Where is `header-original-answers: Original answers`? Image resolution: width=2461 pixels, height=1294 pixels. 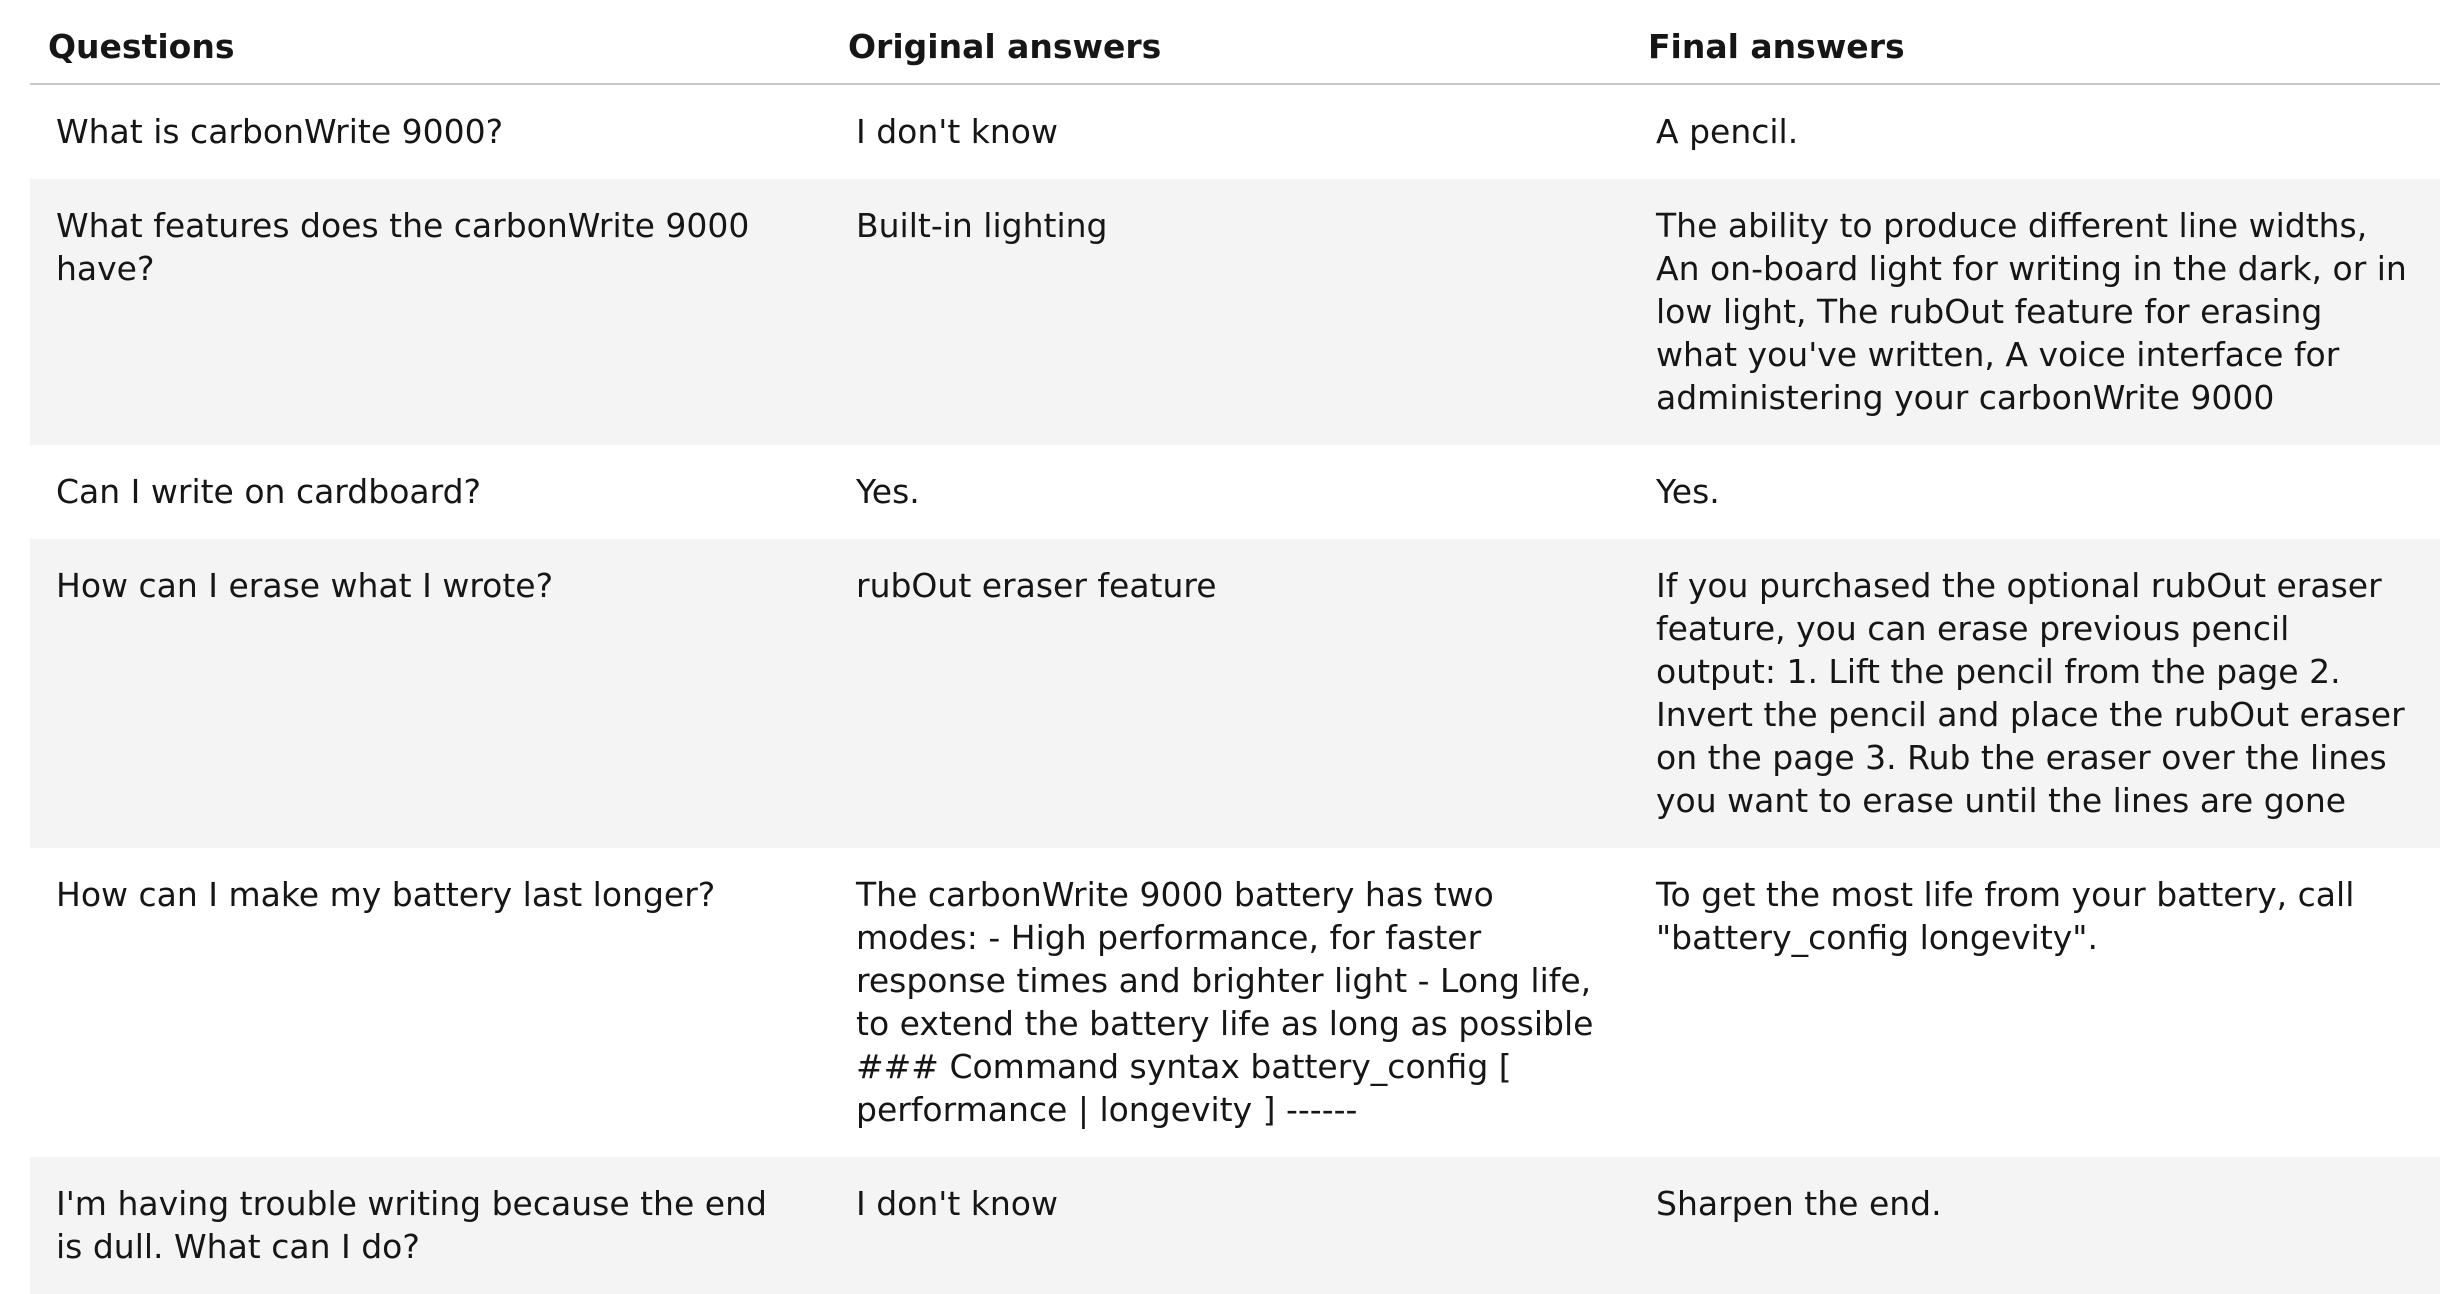
header-original-answers: Original answers is located at coordinates (1230, 42).